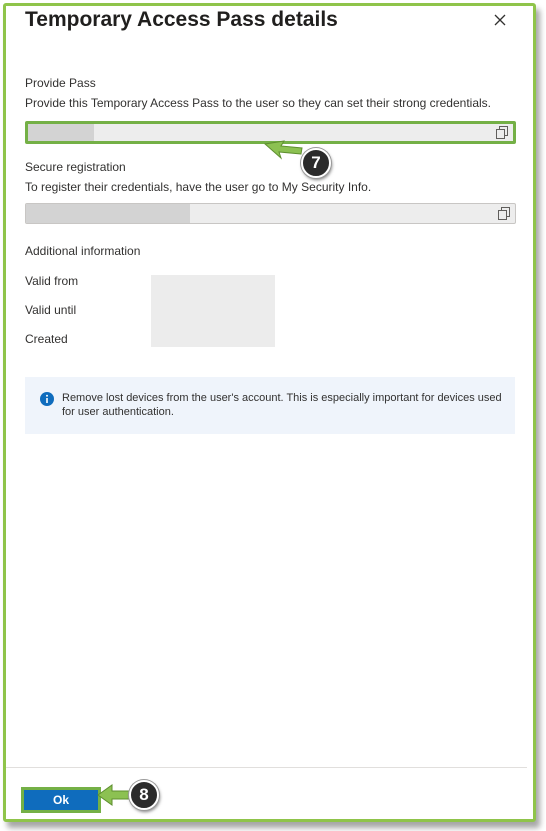 This screenshot has width=546, height=831. I want to click on footer-divider, so click(266, 767).